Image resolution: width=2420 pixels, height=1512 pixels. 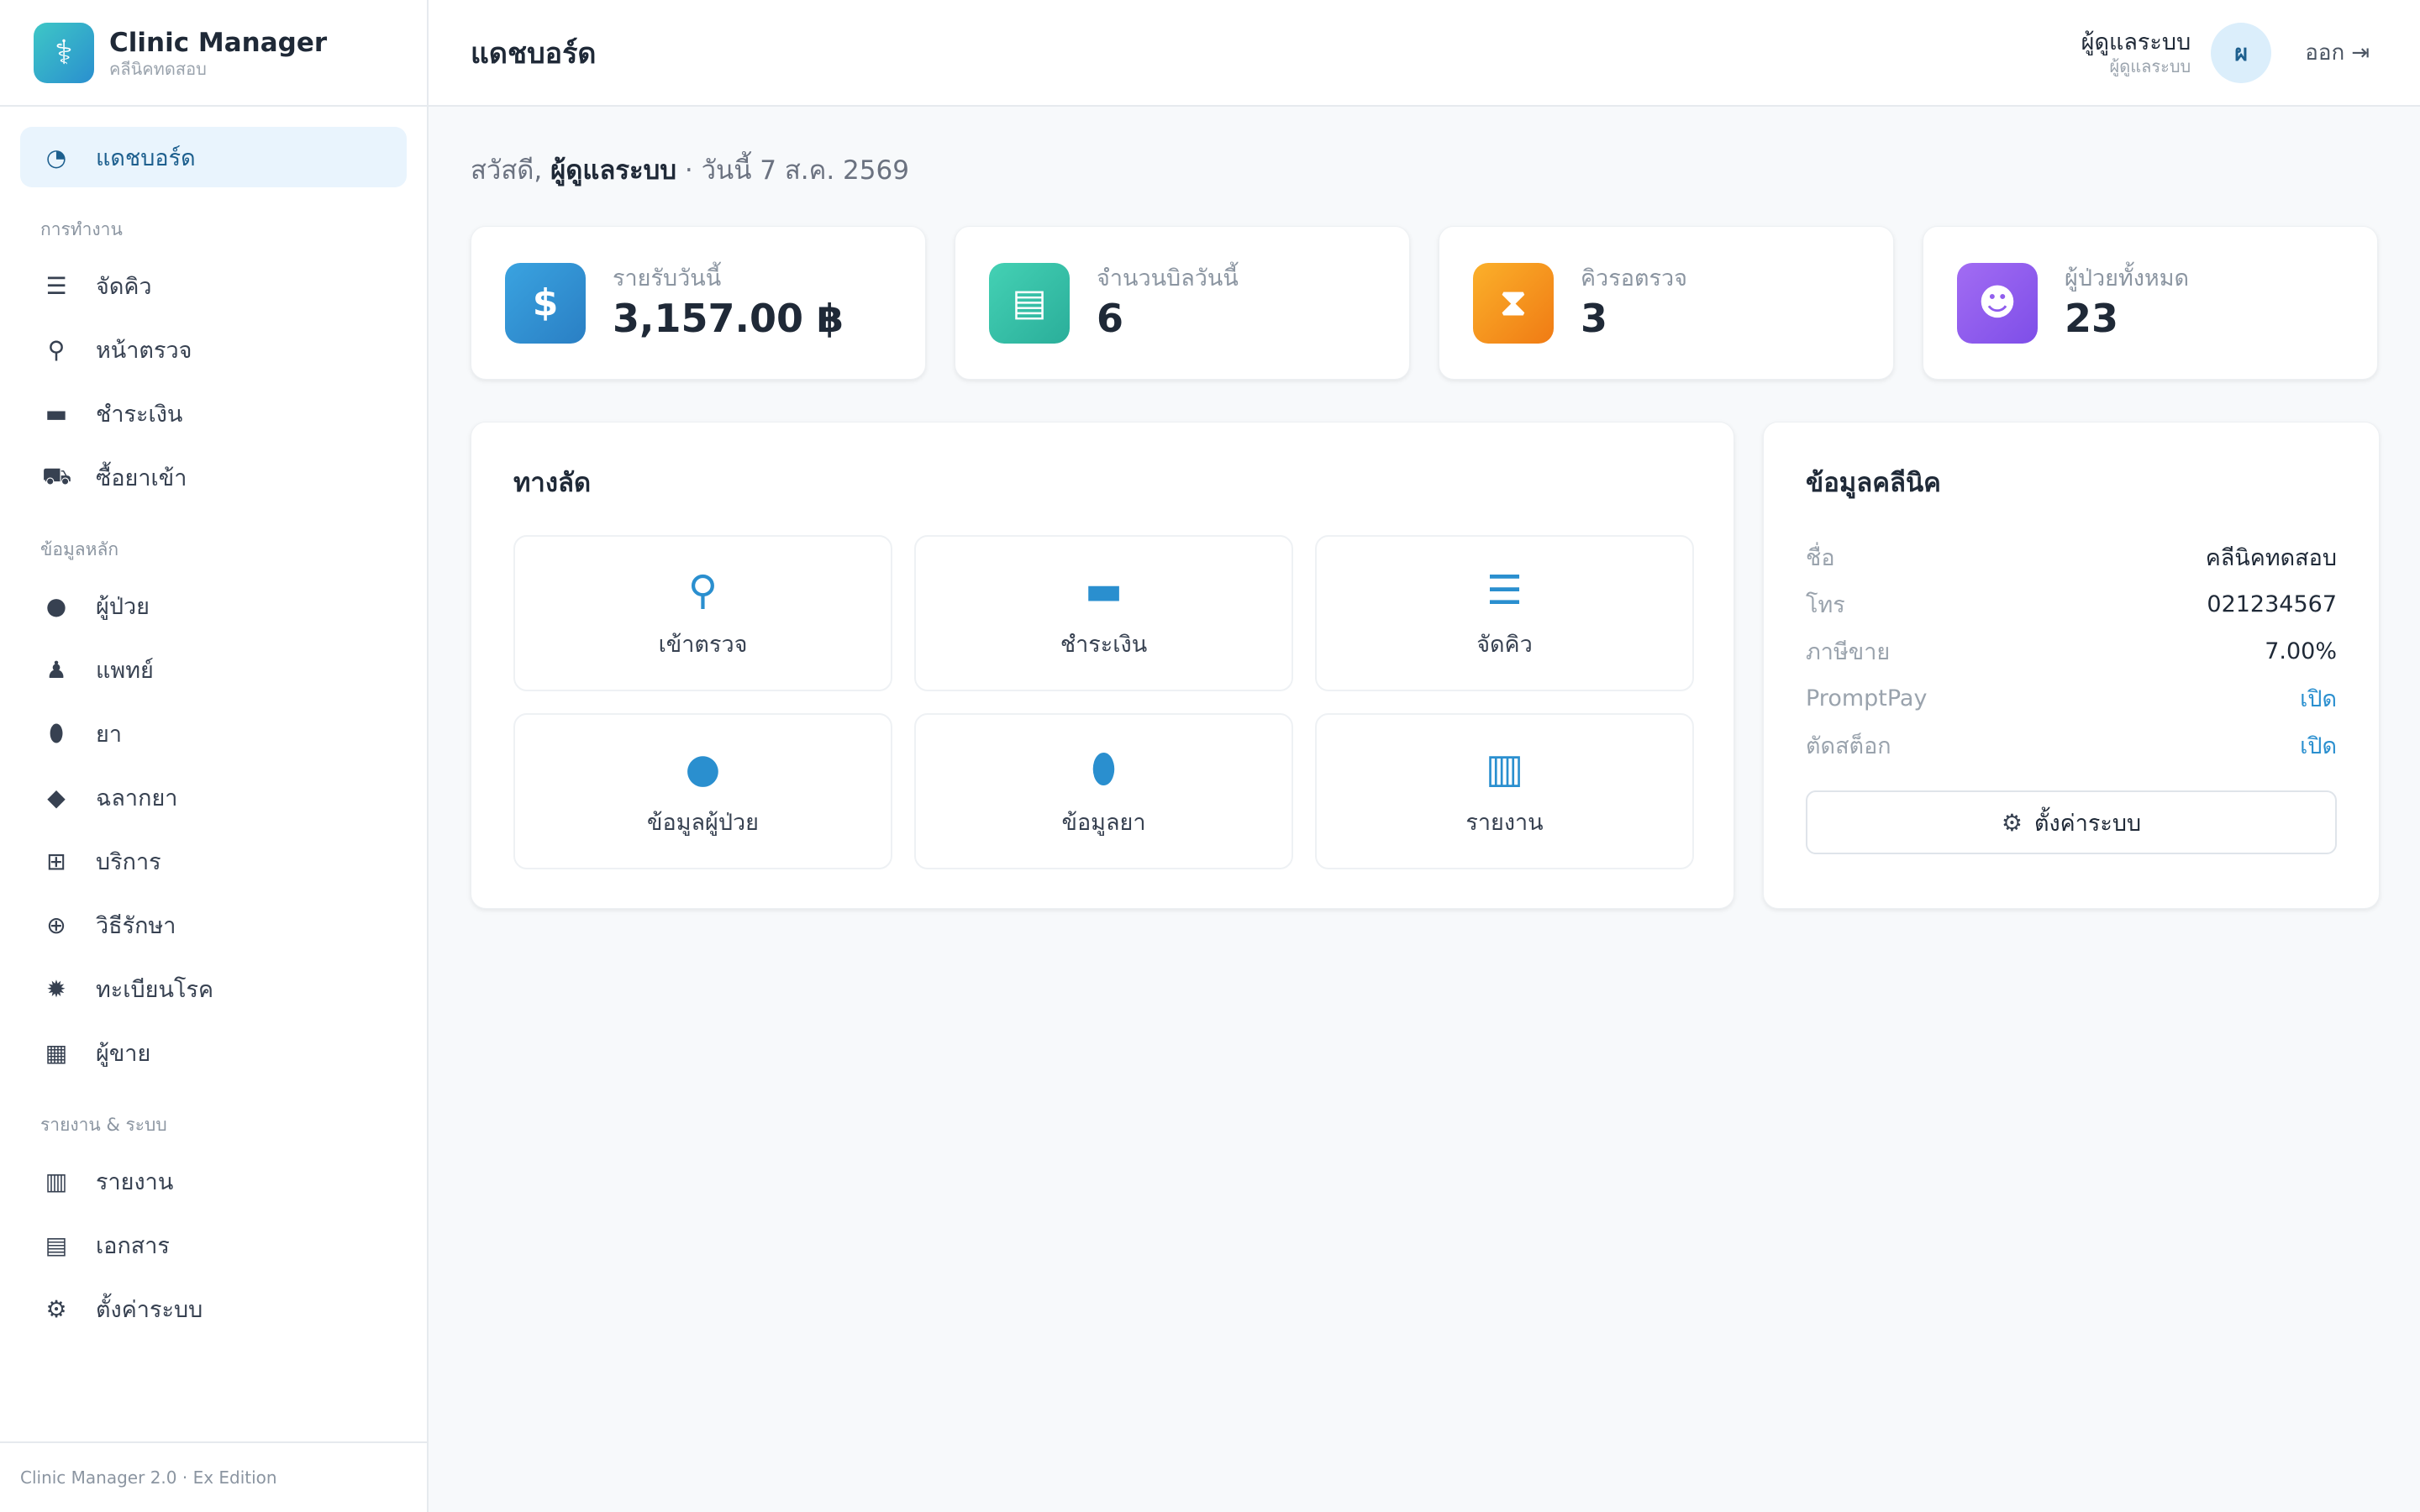 I want to click on shortcut-label: ข้อมูลผู้ป่วย, so click(x=703, y=822).